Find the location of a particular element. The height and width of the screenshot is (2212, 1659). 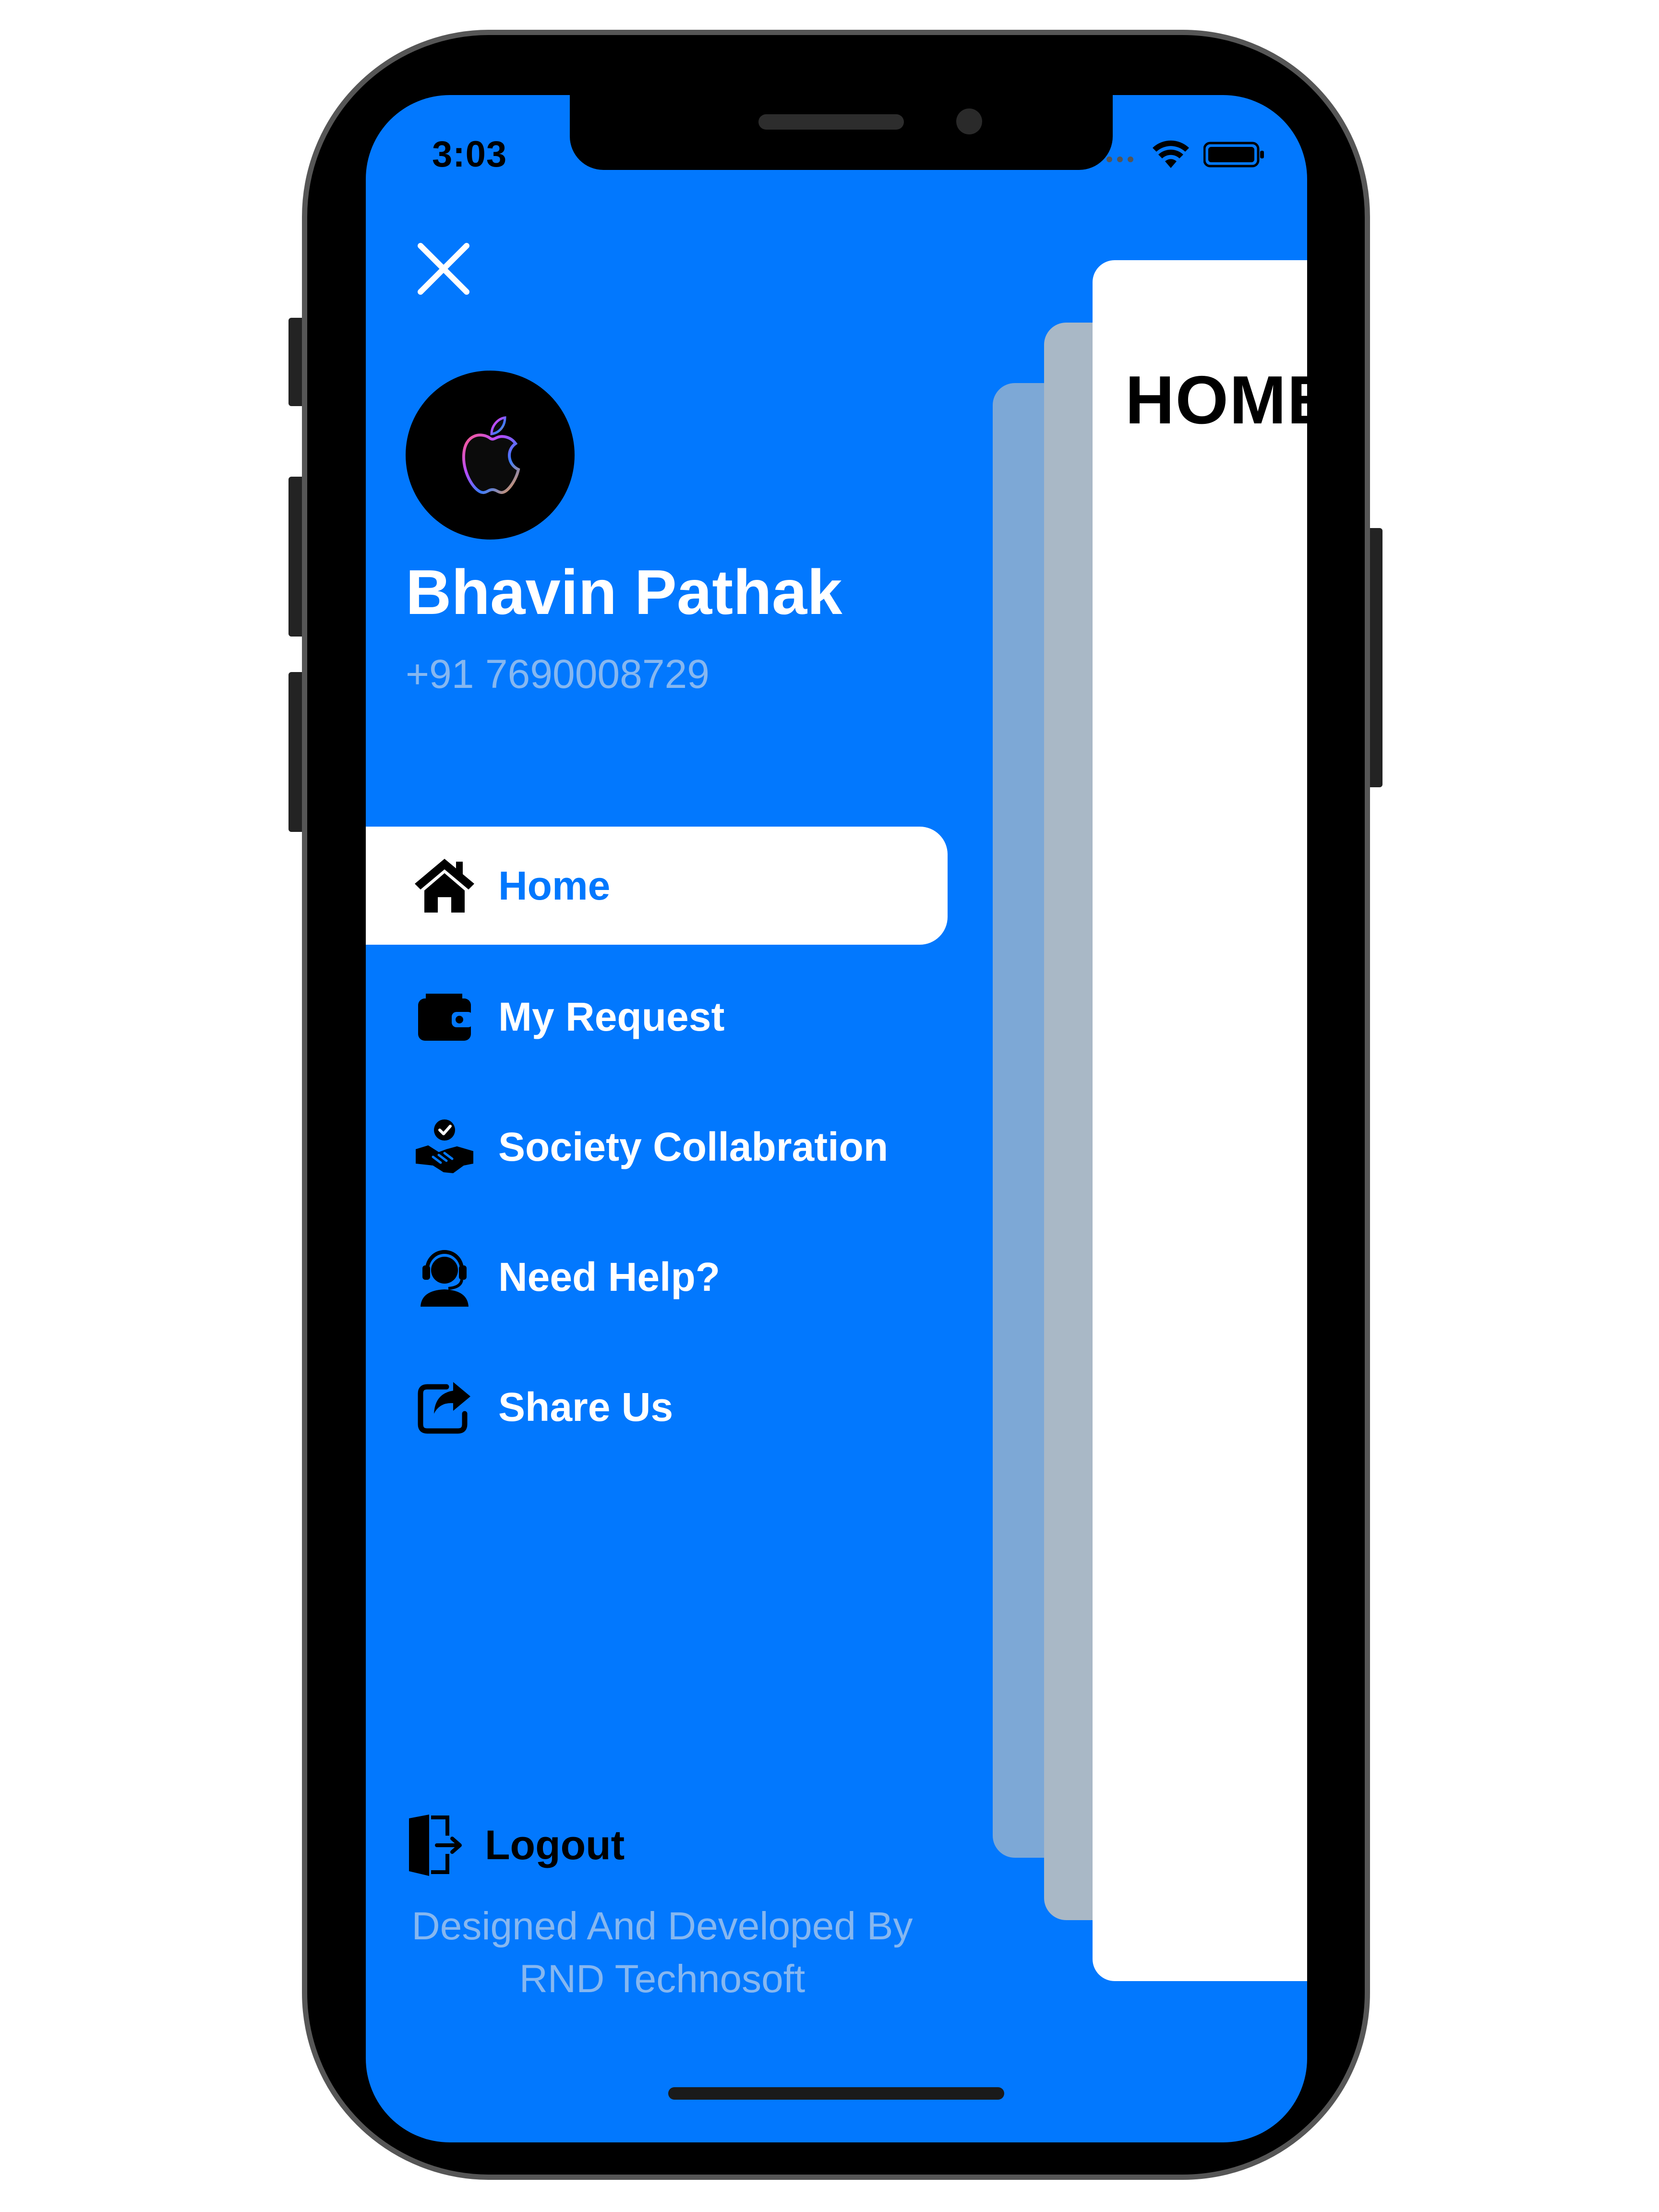

close-icon is located at coordinates (444, 269).